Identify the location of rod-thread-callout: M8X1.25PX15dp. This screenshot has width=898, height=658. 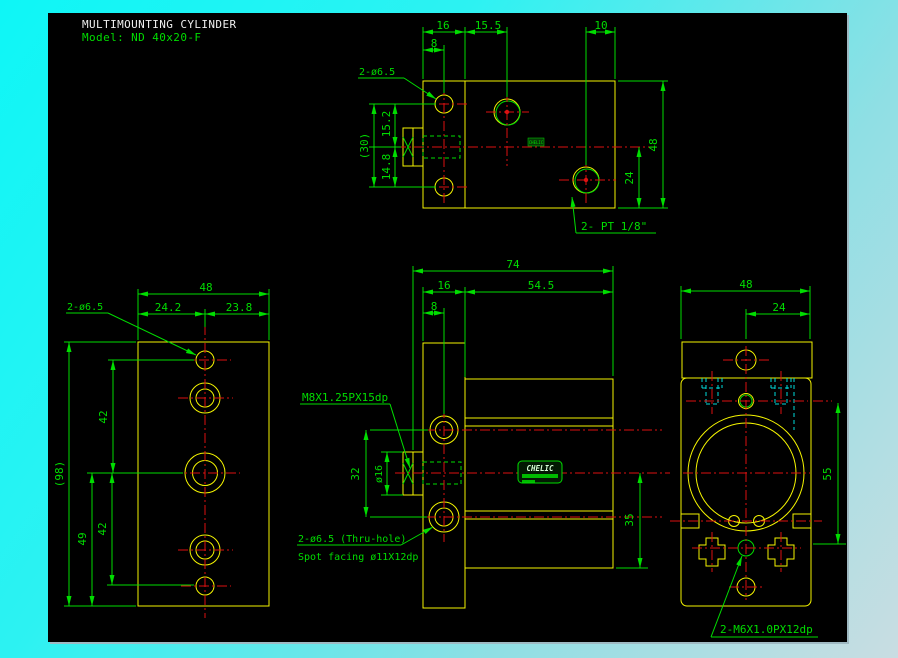
(345, 397).